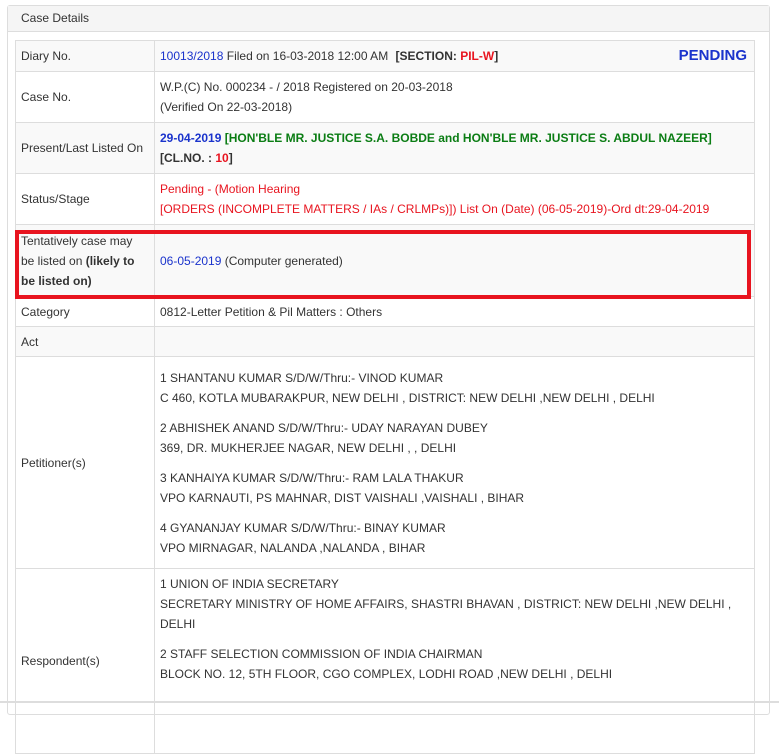  I want to click on act-row: Act, so click(385, 341).